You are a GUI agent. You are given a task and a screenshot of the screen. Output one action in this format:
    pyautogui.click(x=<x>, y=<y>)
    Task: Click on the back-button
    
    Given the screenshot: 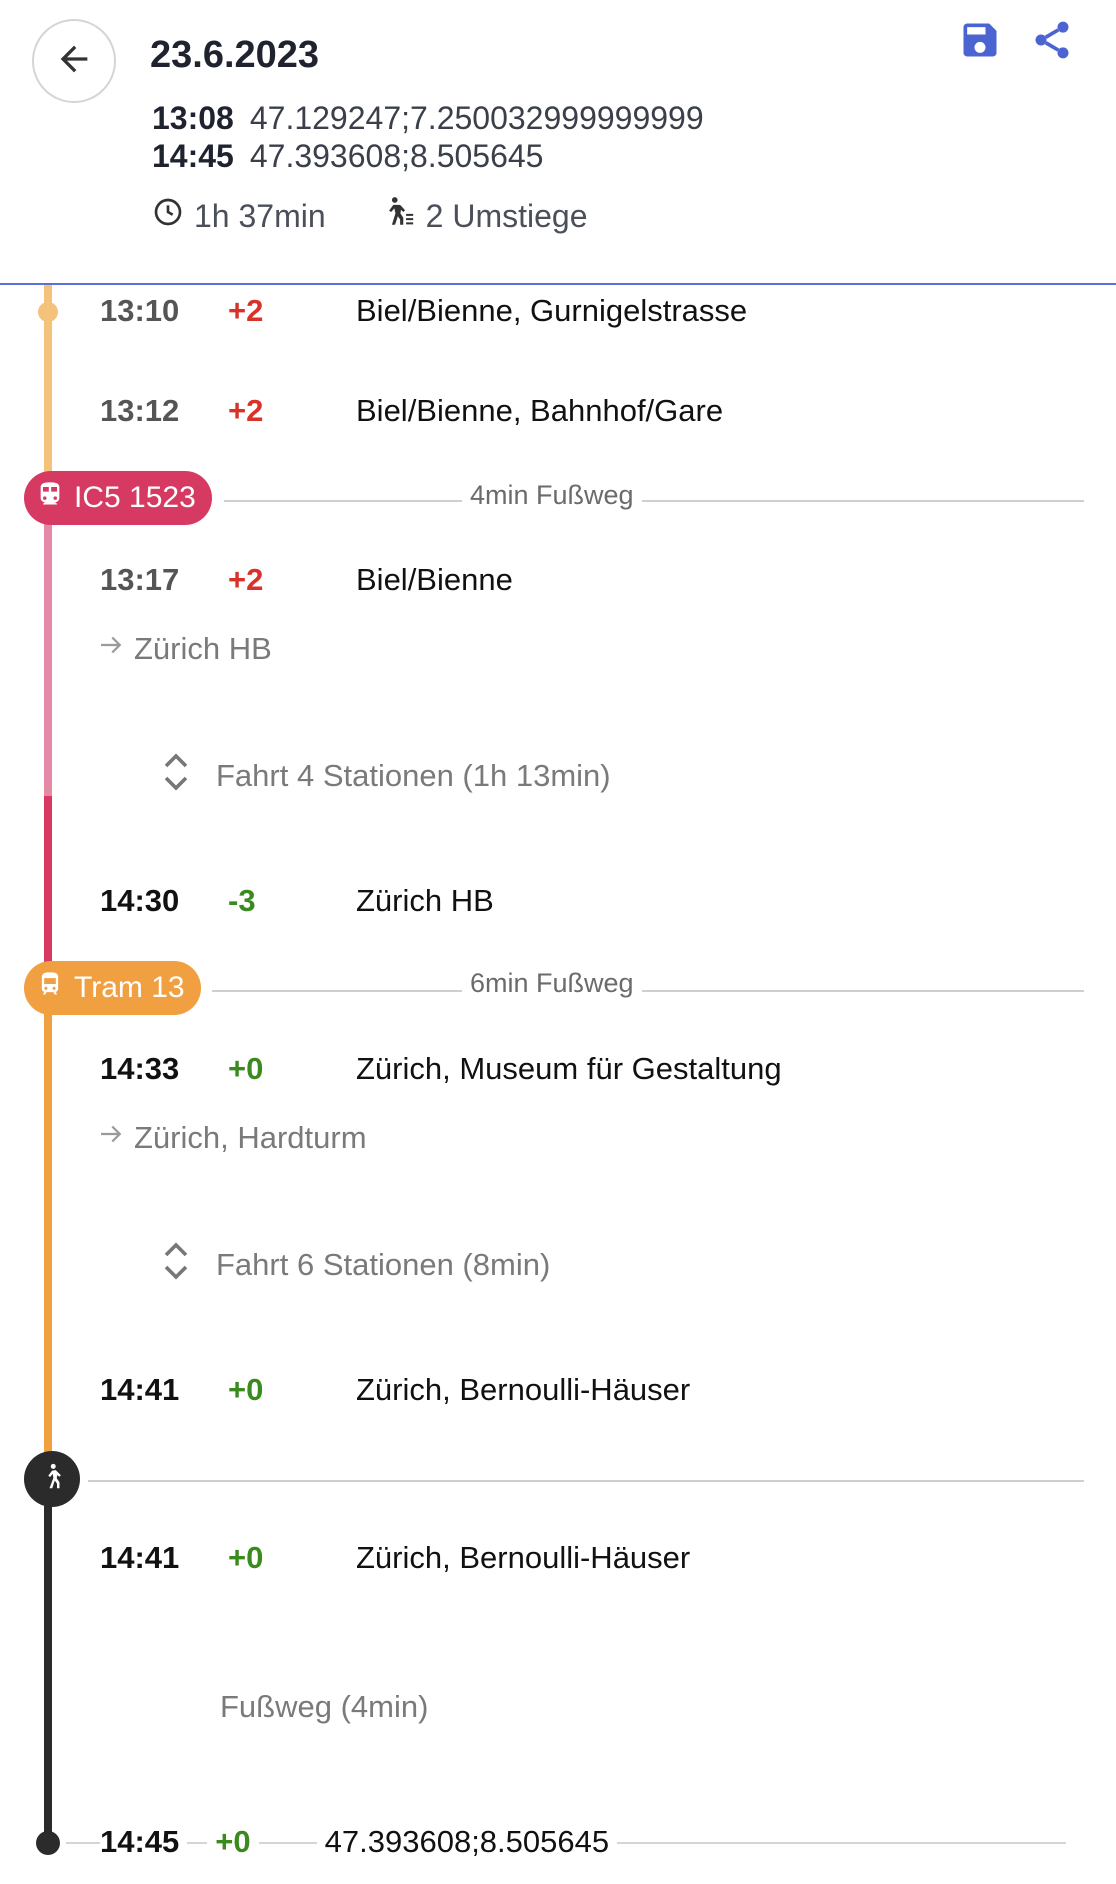 What is the action you would take?
    pyautogui.click(x=74, y=61)
    